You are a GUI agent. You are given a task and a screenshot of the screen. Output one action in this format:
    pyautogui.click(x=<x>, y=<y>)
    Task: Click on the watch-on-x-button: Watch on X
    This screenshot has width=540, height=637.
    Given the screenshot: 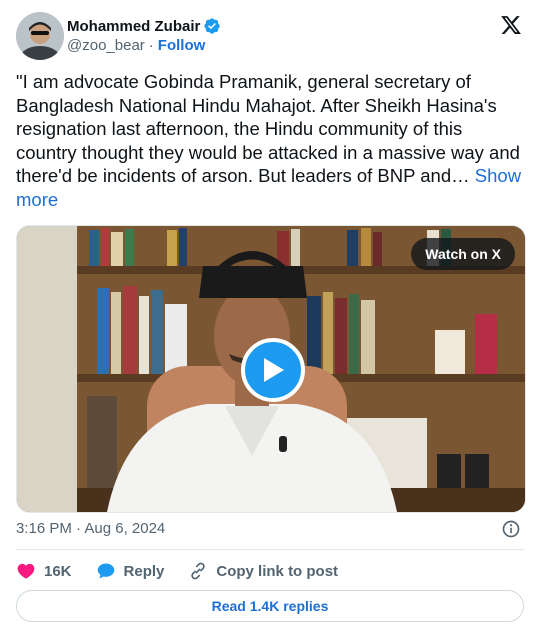 What is the action you would take?
    pyautogui.click(x=463, y=254)
    